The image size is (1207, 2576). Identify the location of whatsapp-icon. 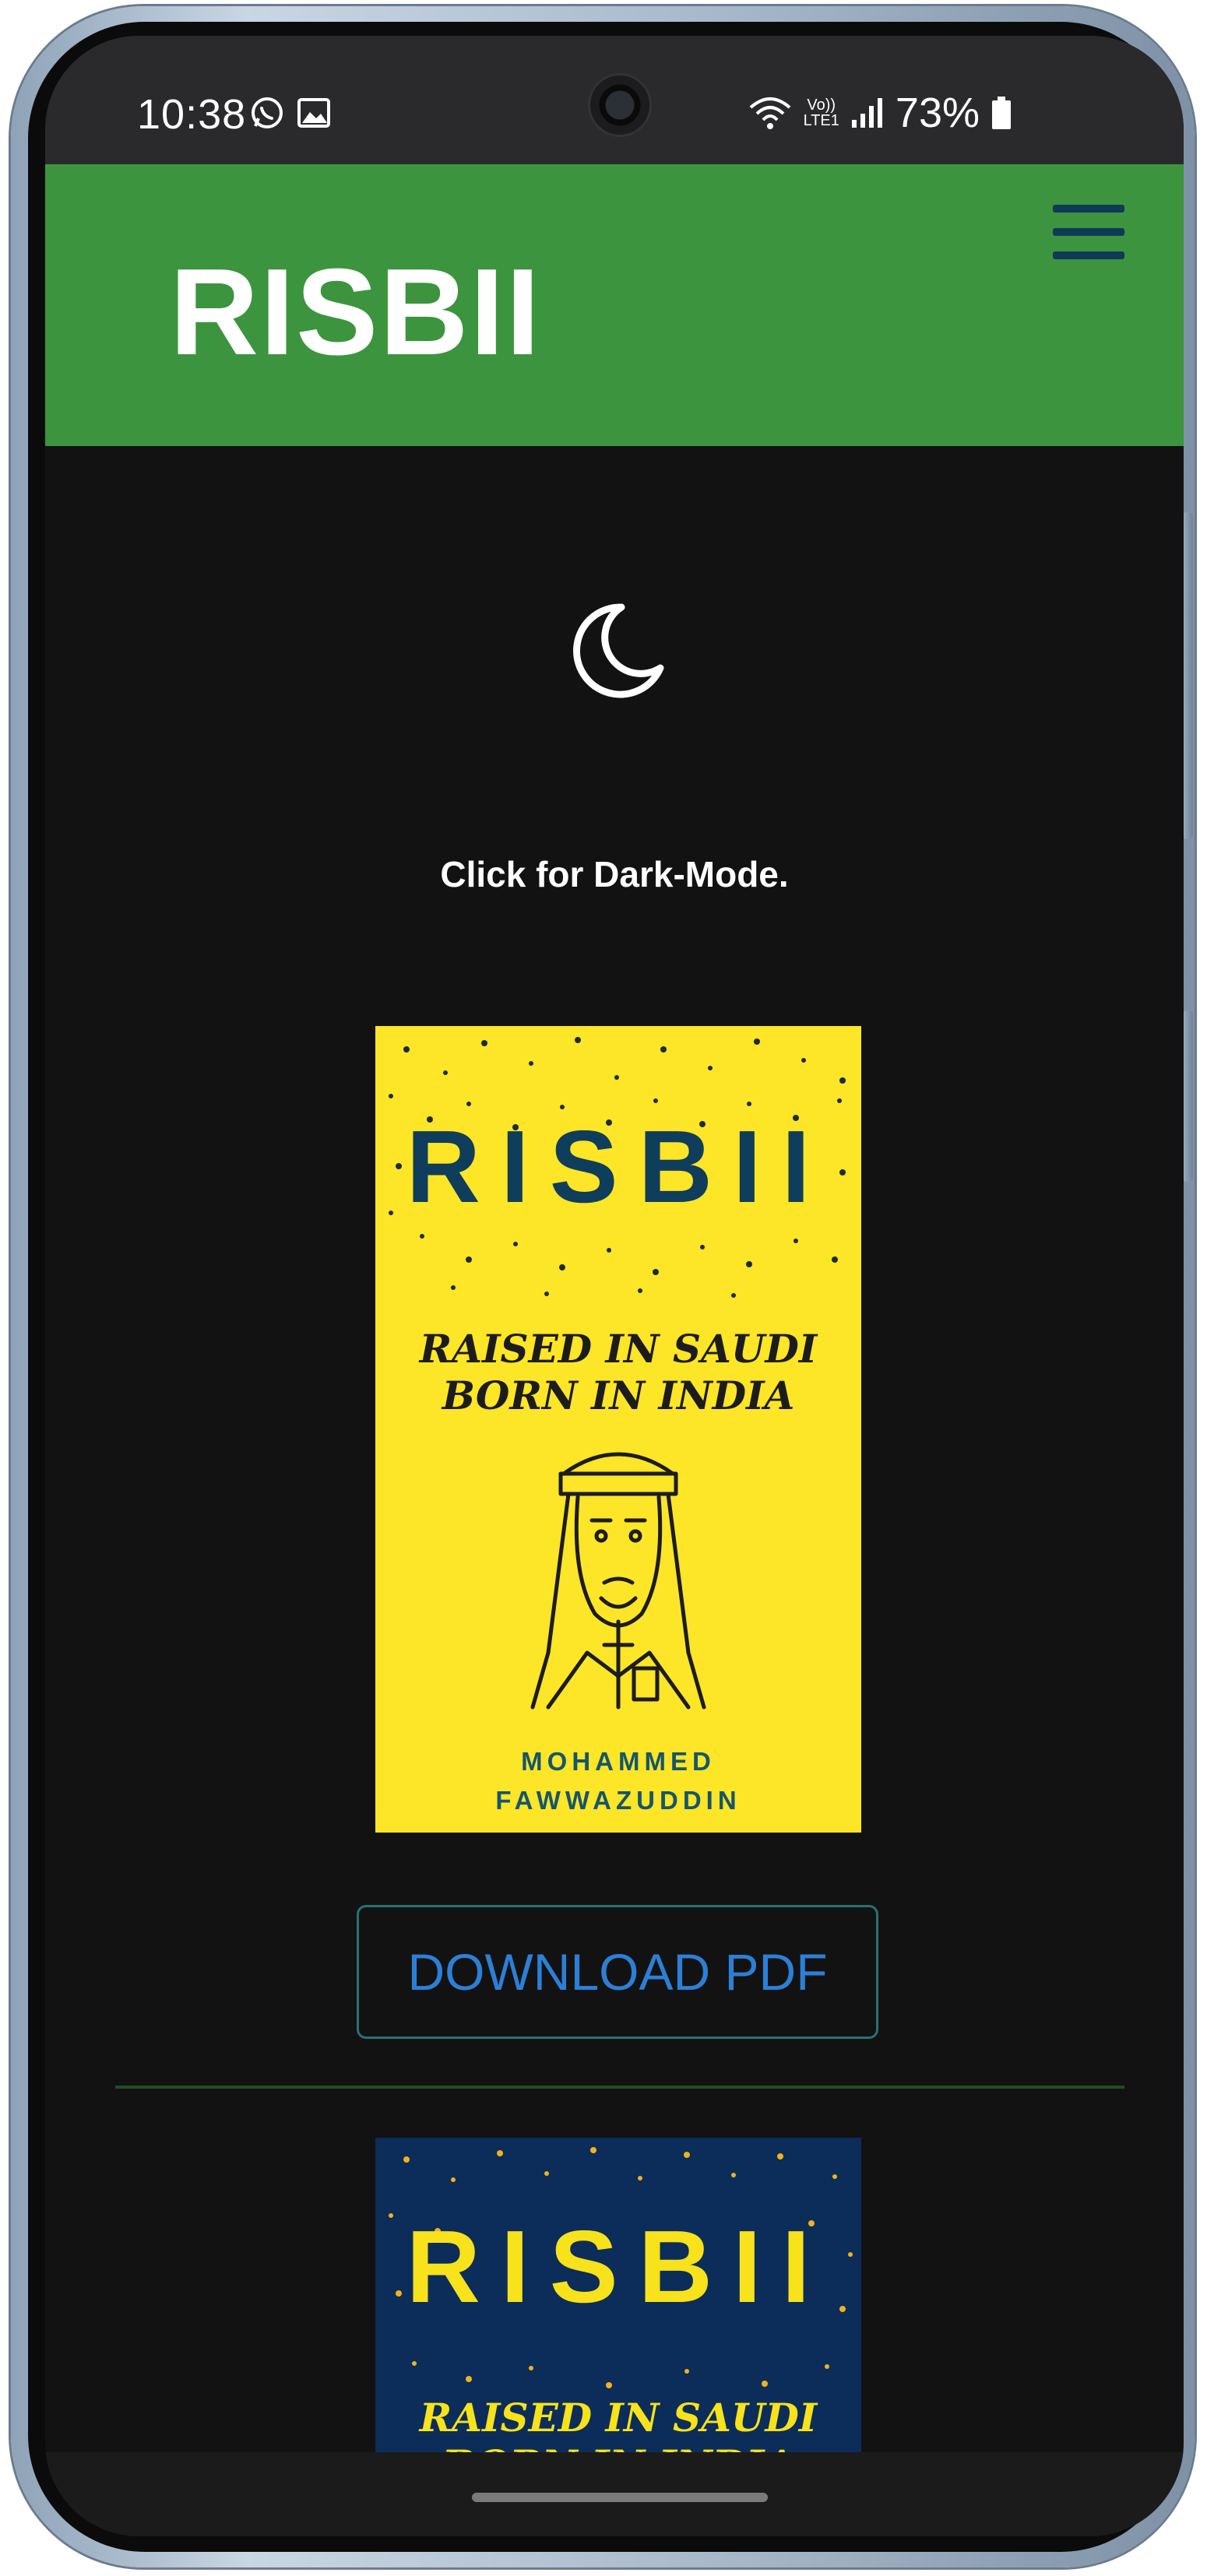
(267, 113).